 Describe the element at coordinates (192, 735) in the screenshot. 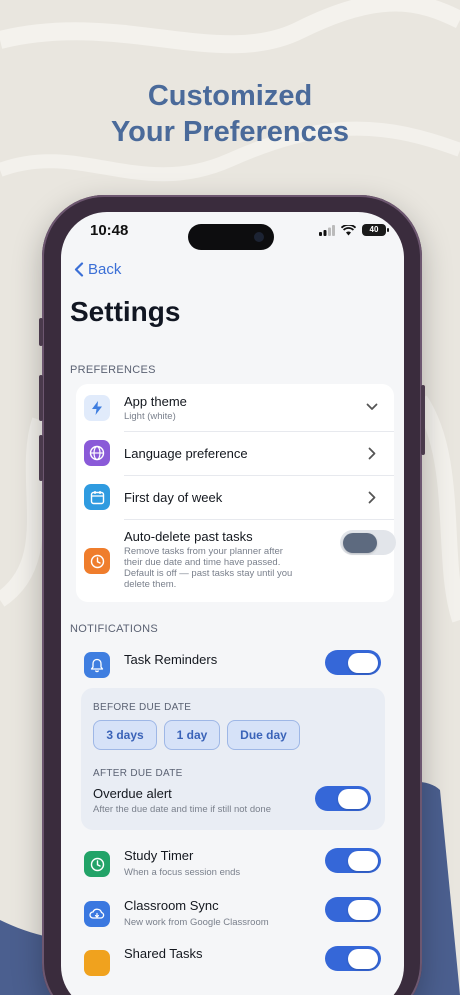

I see `chip-1-day: 1 day` at that location.